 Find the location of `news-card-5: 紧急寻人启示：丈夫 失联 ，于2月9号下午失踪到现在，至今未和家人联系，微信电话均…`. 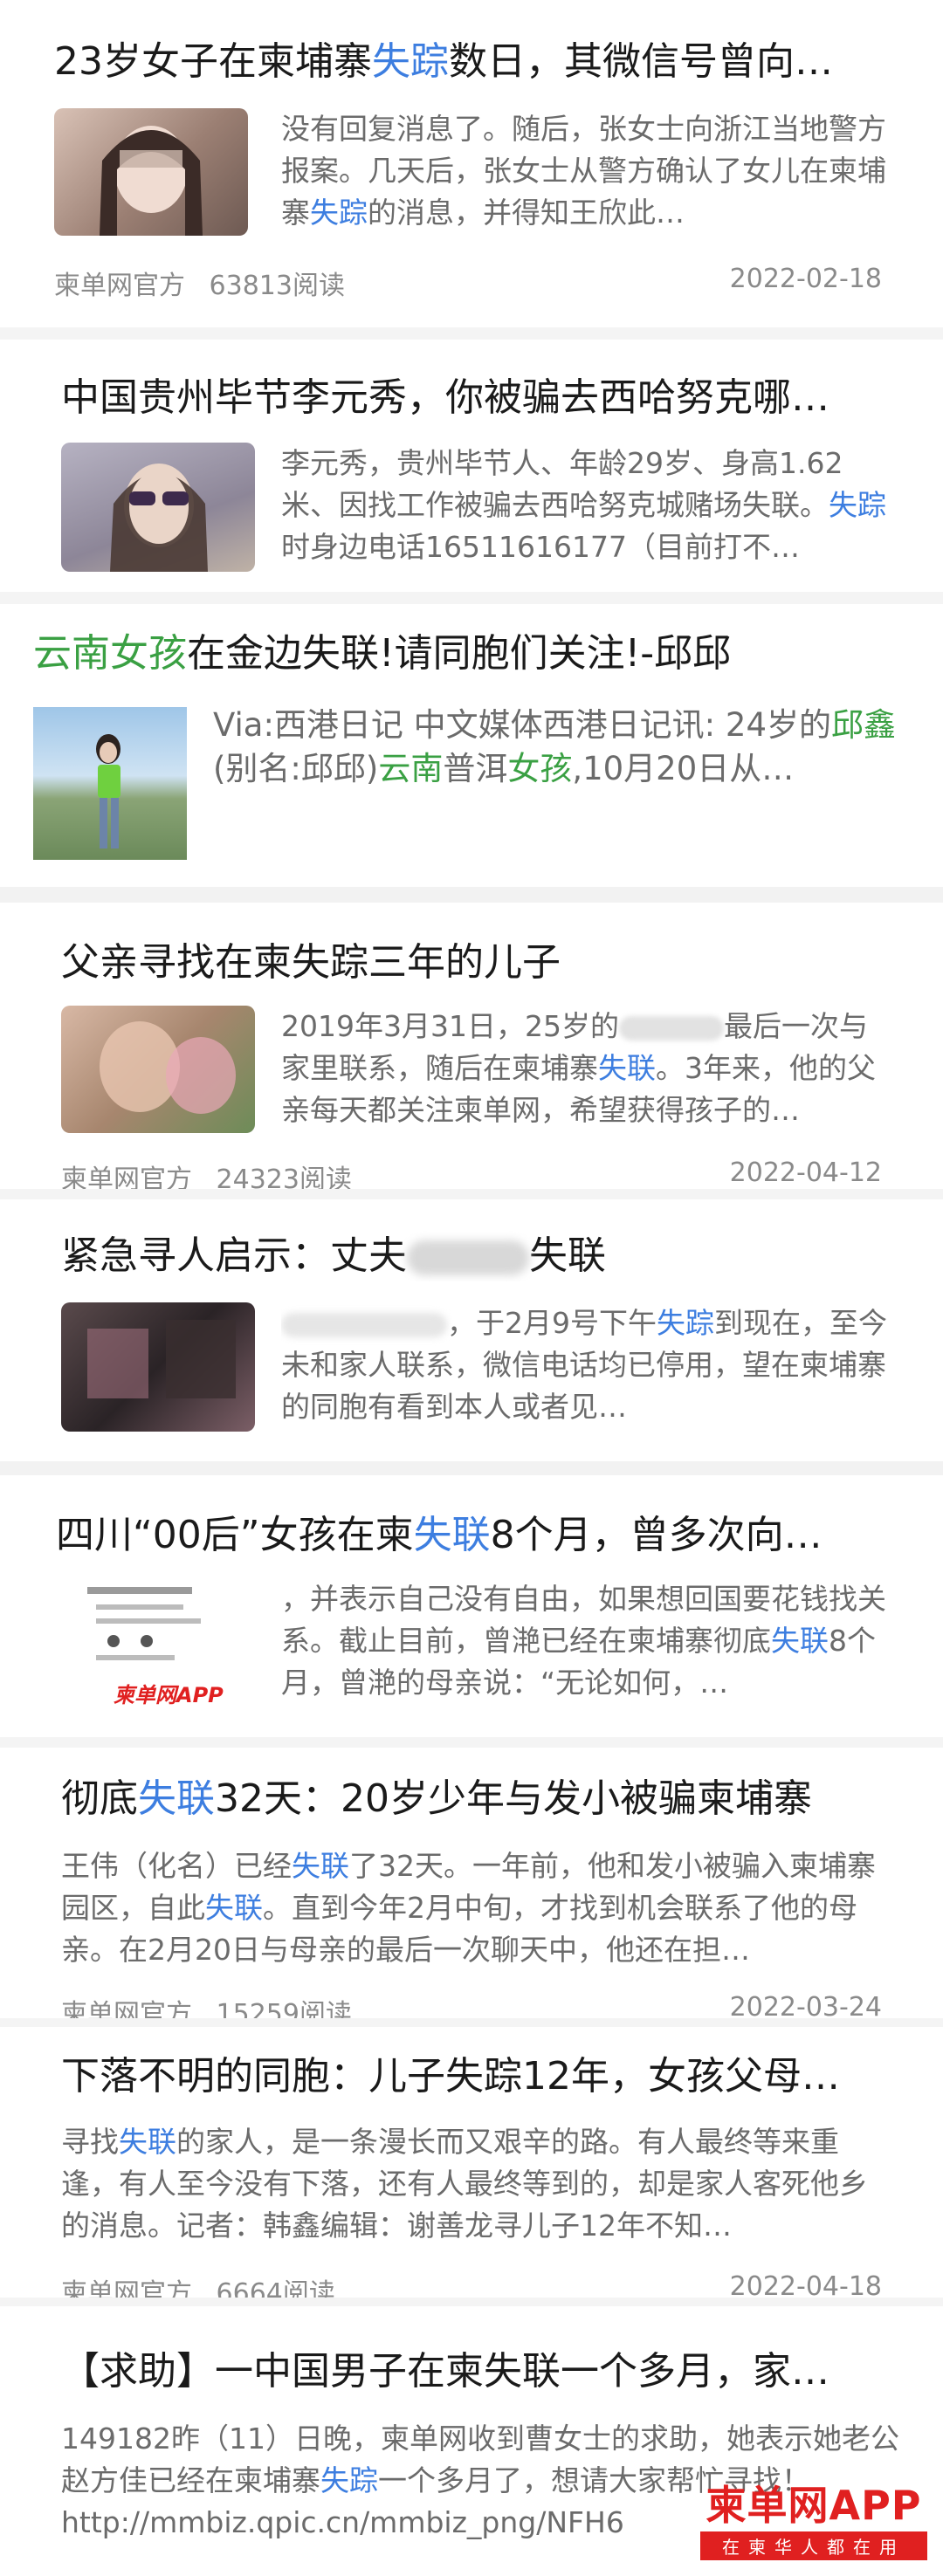

news-card-5: 紧急寻人启示：丈夫 失联 ，于2月9号下午失踪到现在，至今未和家人联系，微信电话均… is located at coordinates (471, 1330).